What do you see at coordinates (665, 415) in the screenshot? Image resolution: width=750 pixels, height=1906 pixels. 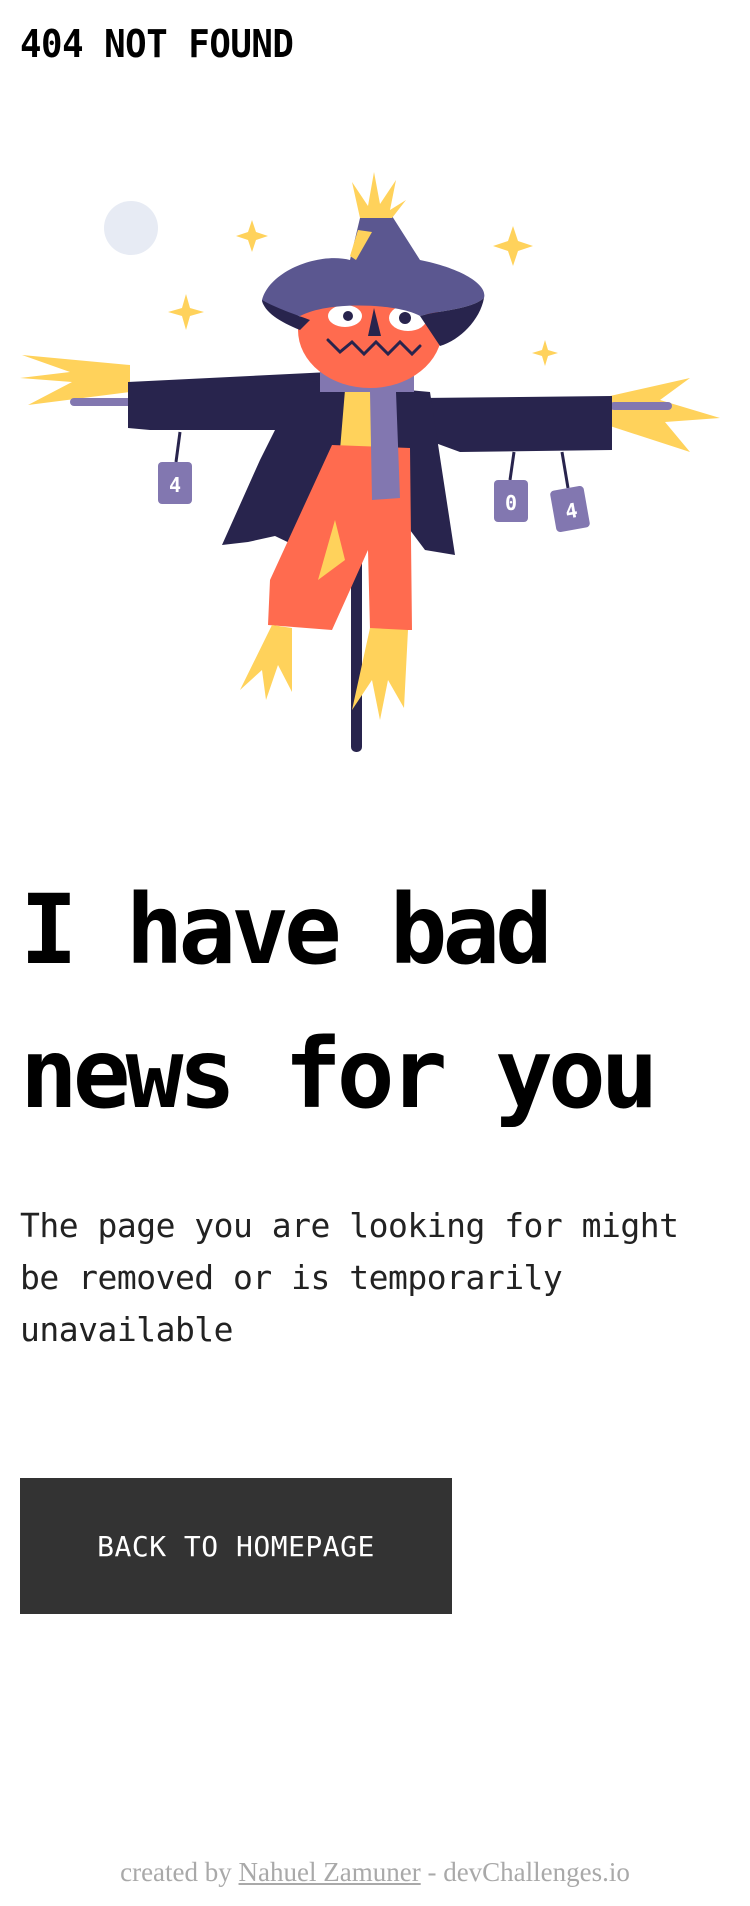 I see `right-hand-straw` at bounding box center [665, 415].